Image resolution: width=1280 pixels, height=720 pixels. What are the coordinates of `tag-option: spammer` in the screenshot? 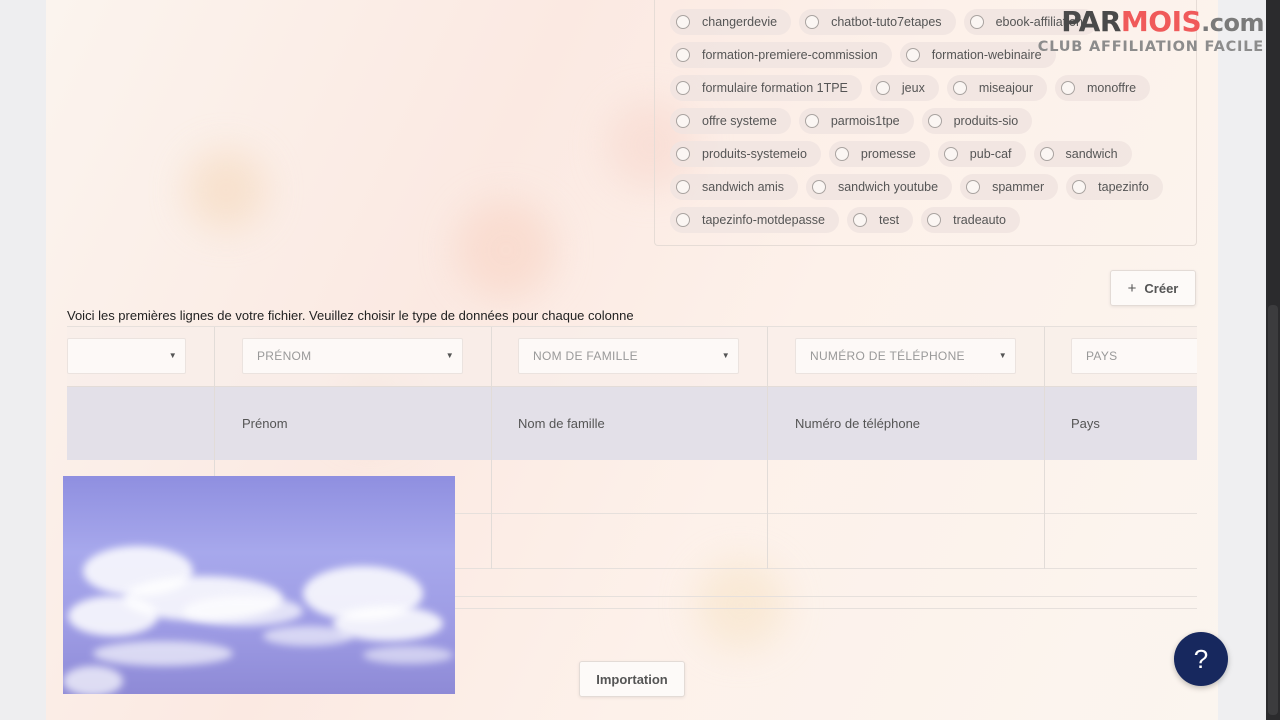 It's located at (1009, 187).